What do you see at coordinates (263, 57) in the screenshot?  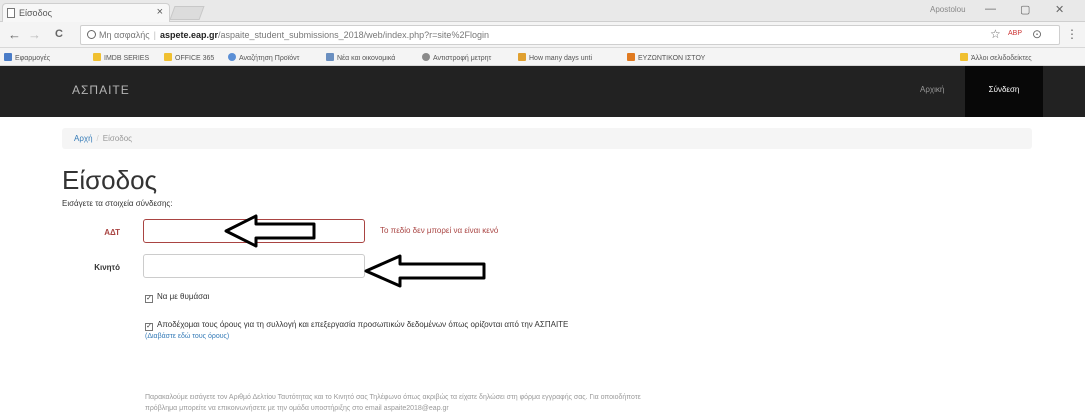 I see `bookmark-item: Αναζήτηση Προϊόντ` at bounding box center [263, 57].